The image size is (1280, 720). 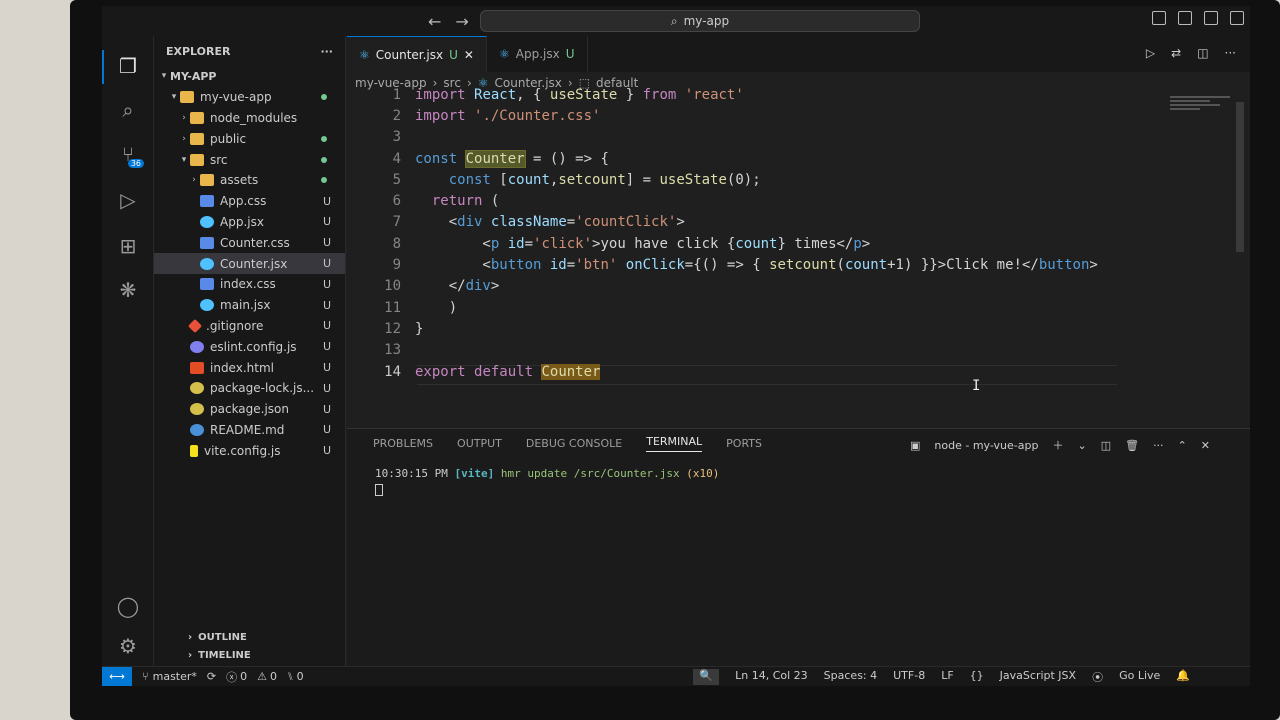 What do you see at coordinates (249, 637) in the screenshot?
I see `outline-section: › OUTLINE` at bounding box center [249, 637].